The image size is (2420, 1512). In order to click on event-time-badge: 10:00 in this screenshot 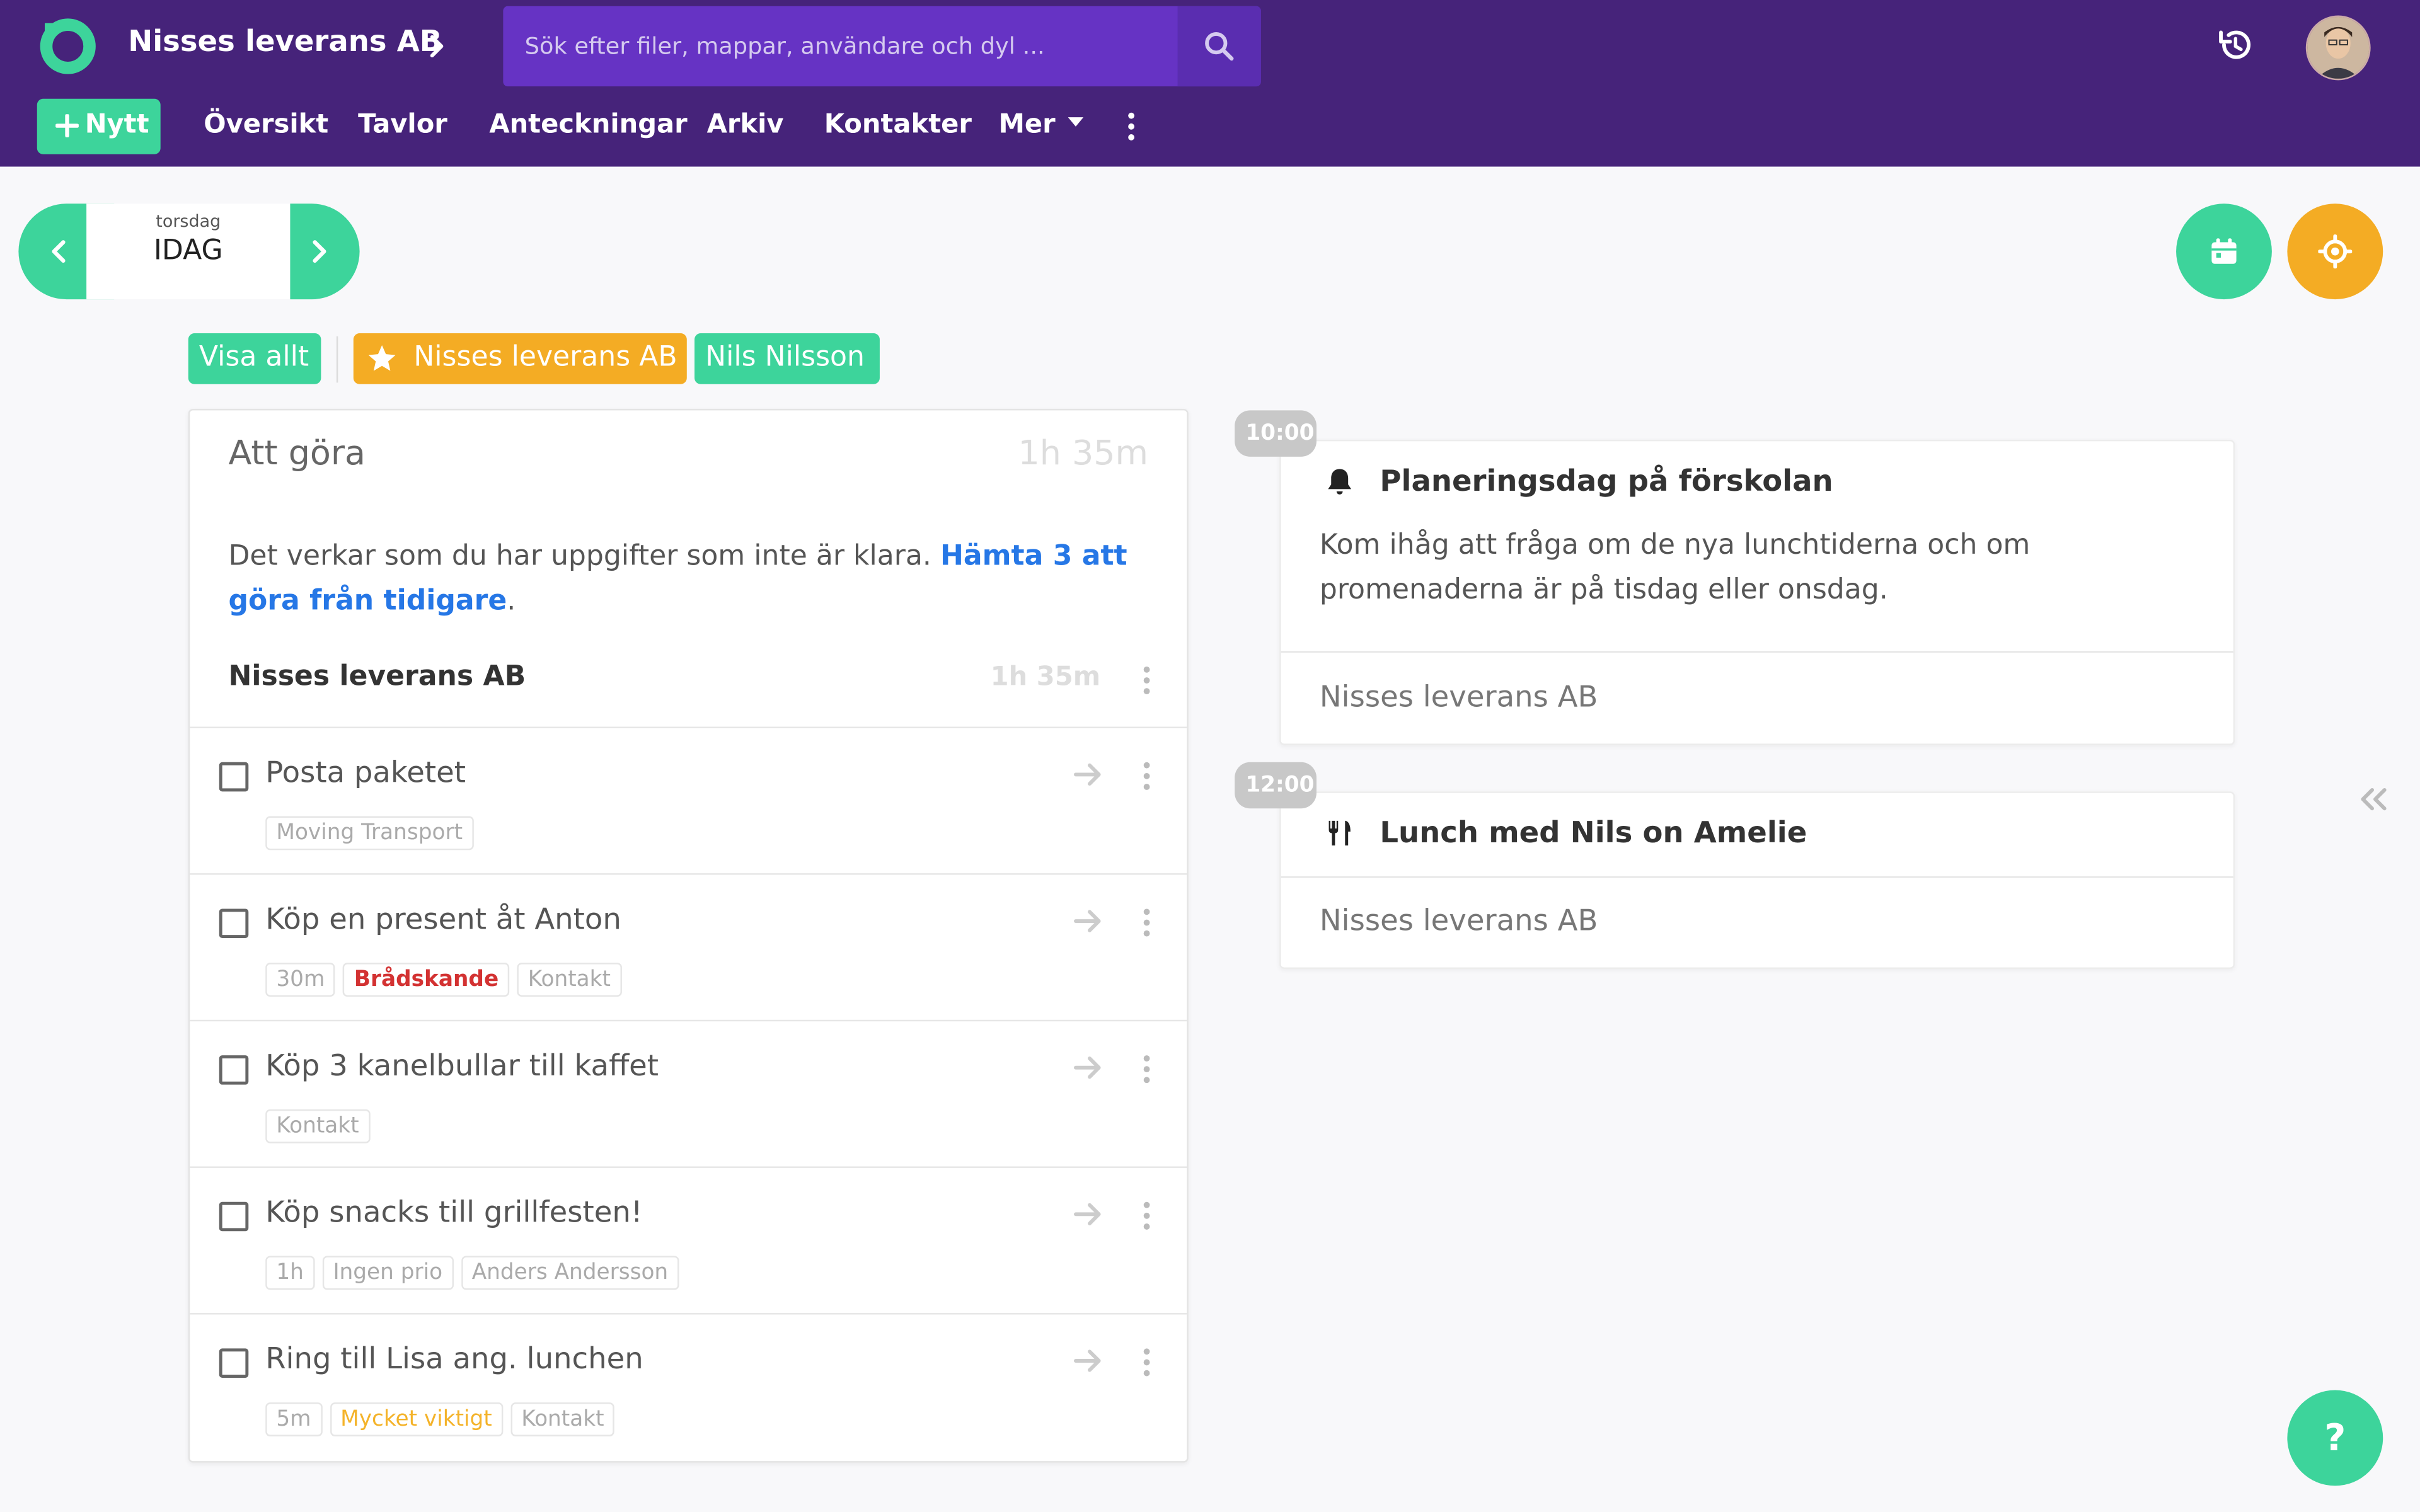, I will do `click(1276, 433)`.